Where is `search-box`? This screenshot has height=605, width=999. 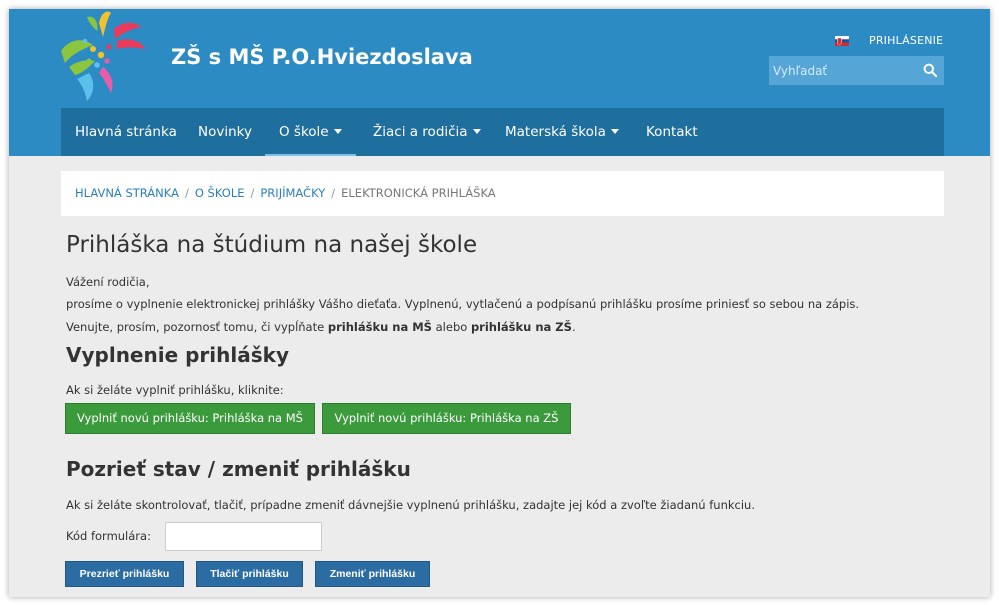 search-box is located at coordinates (856, 70).